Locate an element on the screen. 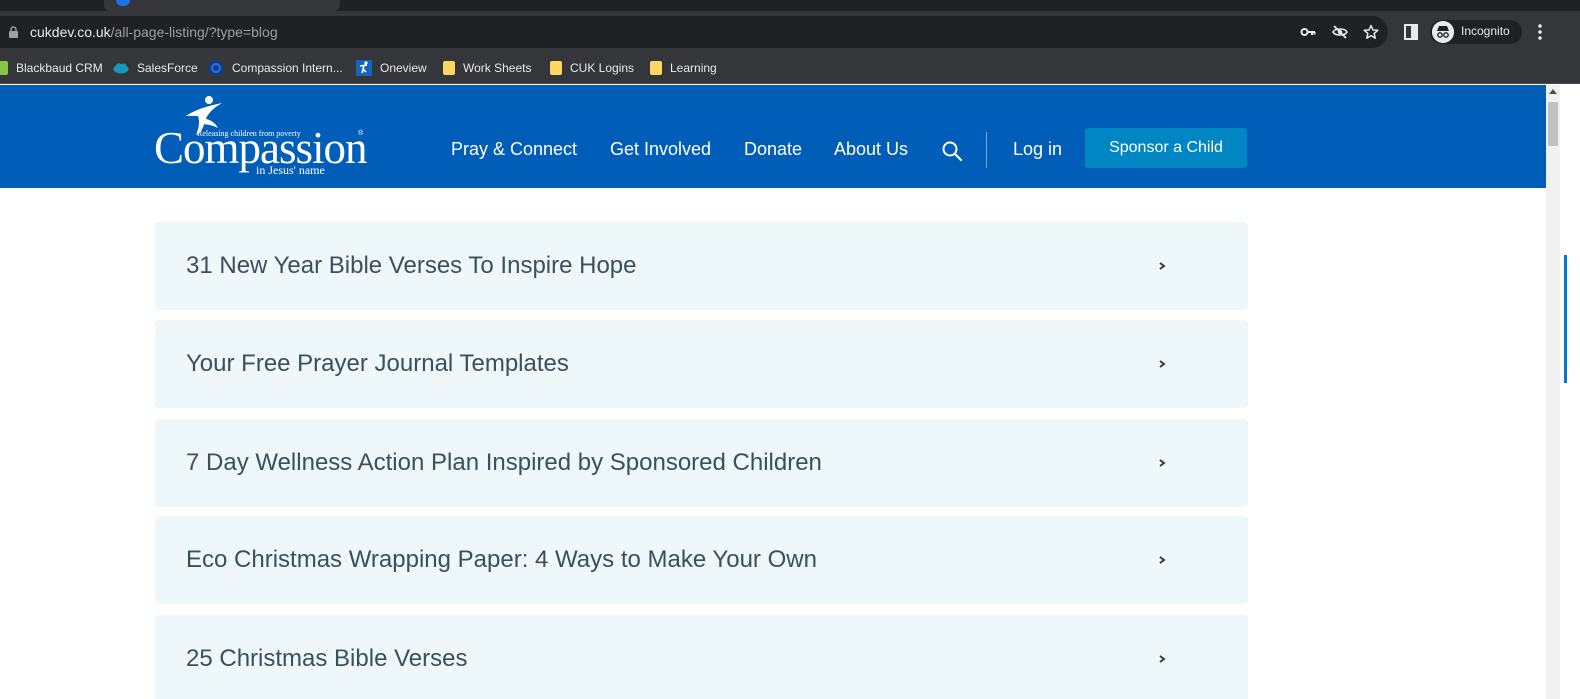  incognito-label: Incognito is located at coordinates (1485, 31).